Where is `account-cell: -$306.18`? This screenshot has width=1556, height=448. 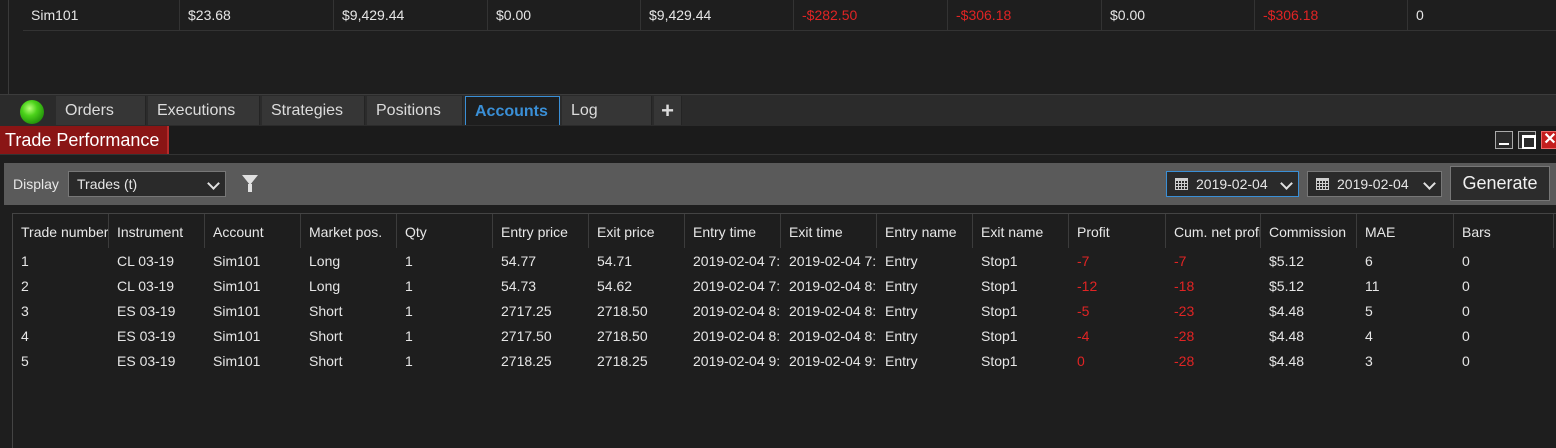 account-cell: -$306.18 is located at coordinates (1024, 15).